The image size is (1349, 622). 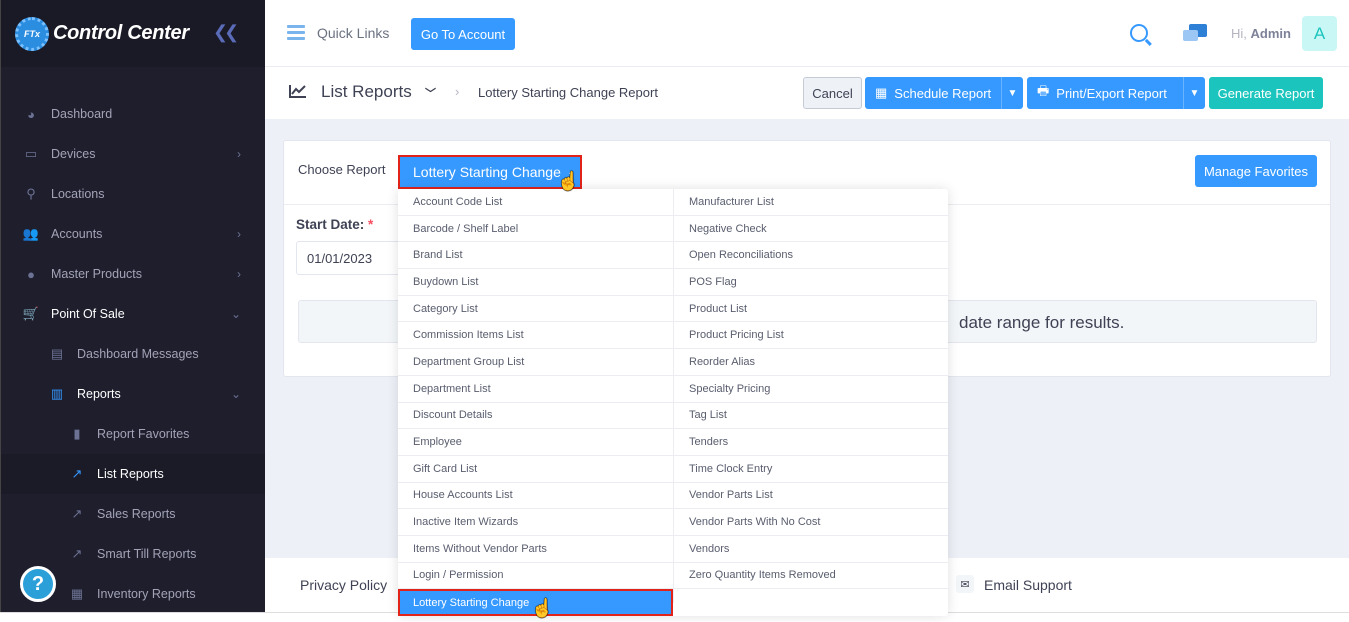 I want to click on start-date-text: Start Date:, so click(x=330, y=224).